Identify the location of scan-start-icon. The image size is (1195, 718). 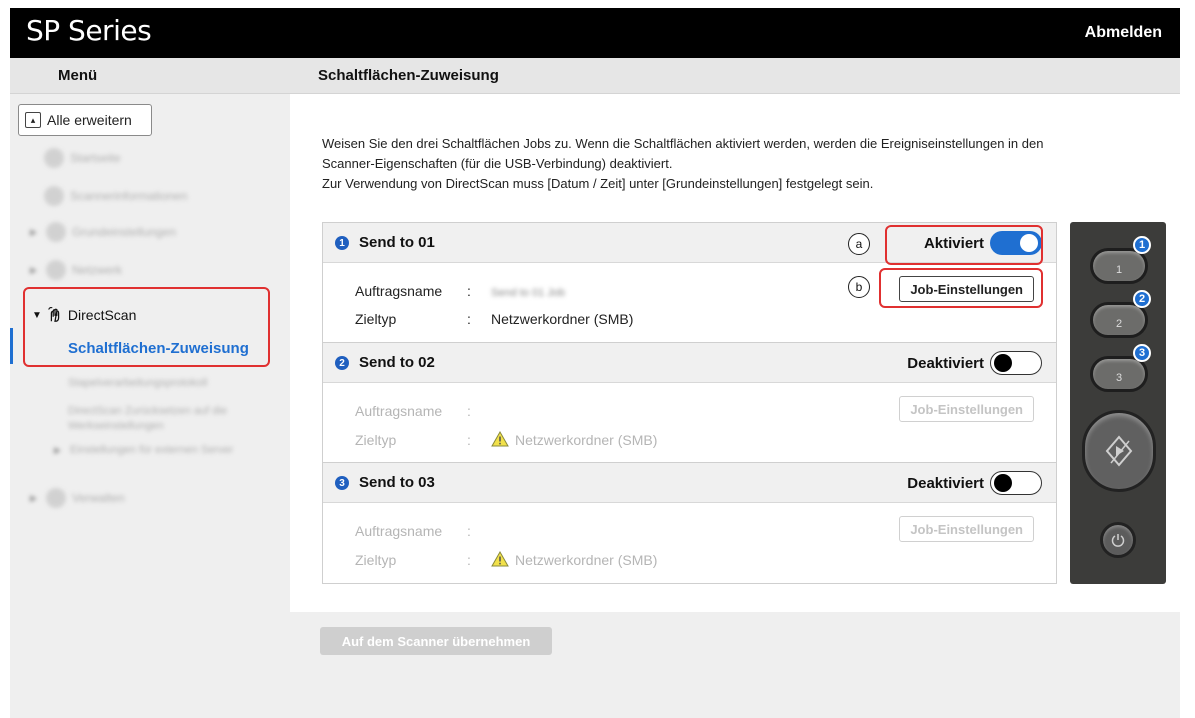
(1119, 451).